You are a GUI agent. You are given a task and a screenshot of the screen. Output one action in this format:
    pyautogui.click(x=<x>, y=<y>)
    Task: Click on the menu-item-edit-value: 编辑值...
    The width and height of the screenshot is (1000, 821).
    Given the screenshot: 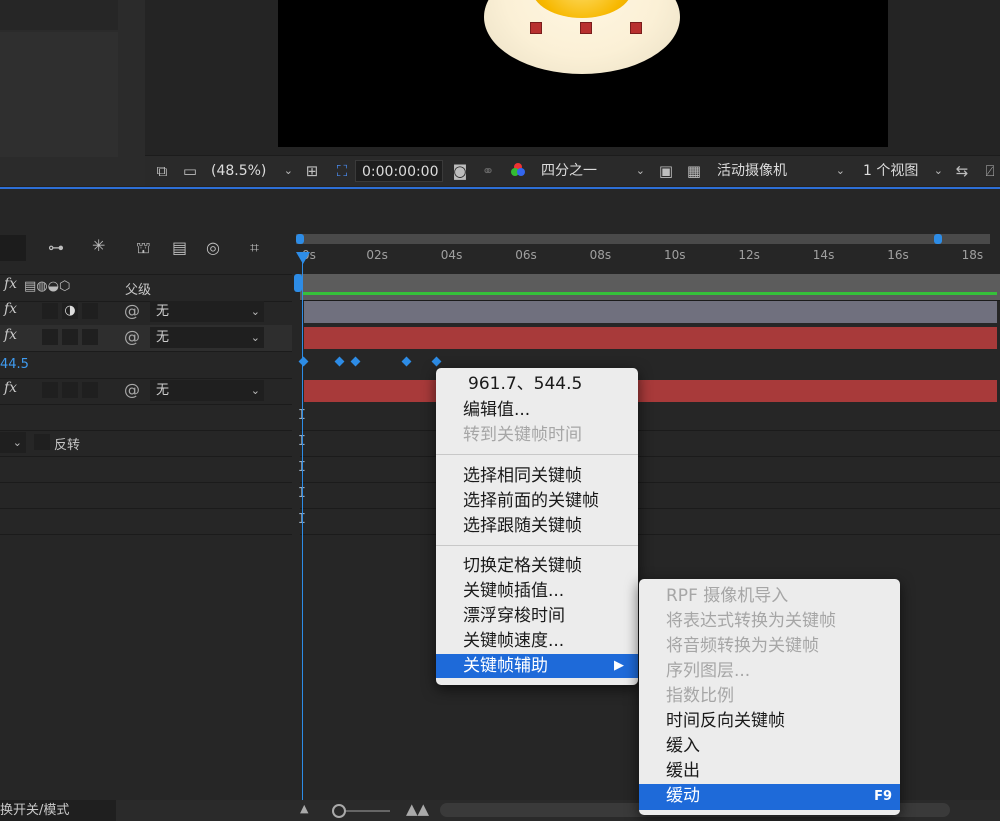 What is the action you would take?
    pyautogui.click(x=537, y=410)
    